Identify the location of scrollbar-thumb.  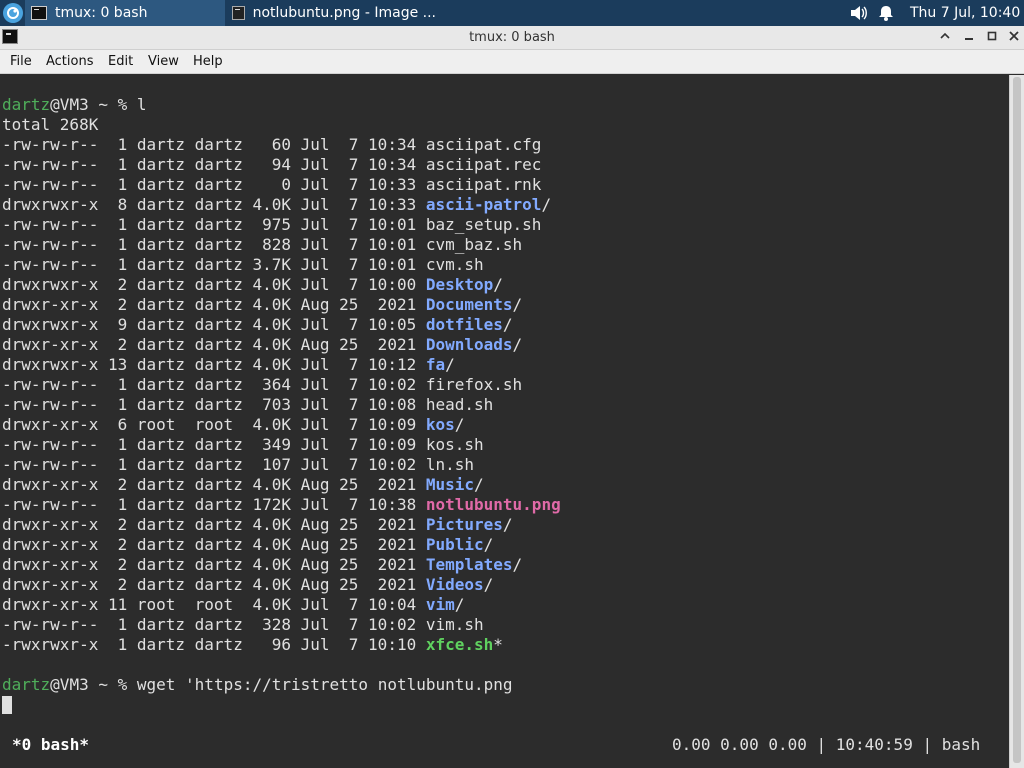
(1017, 420).